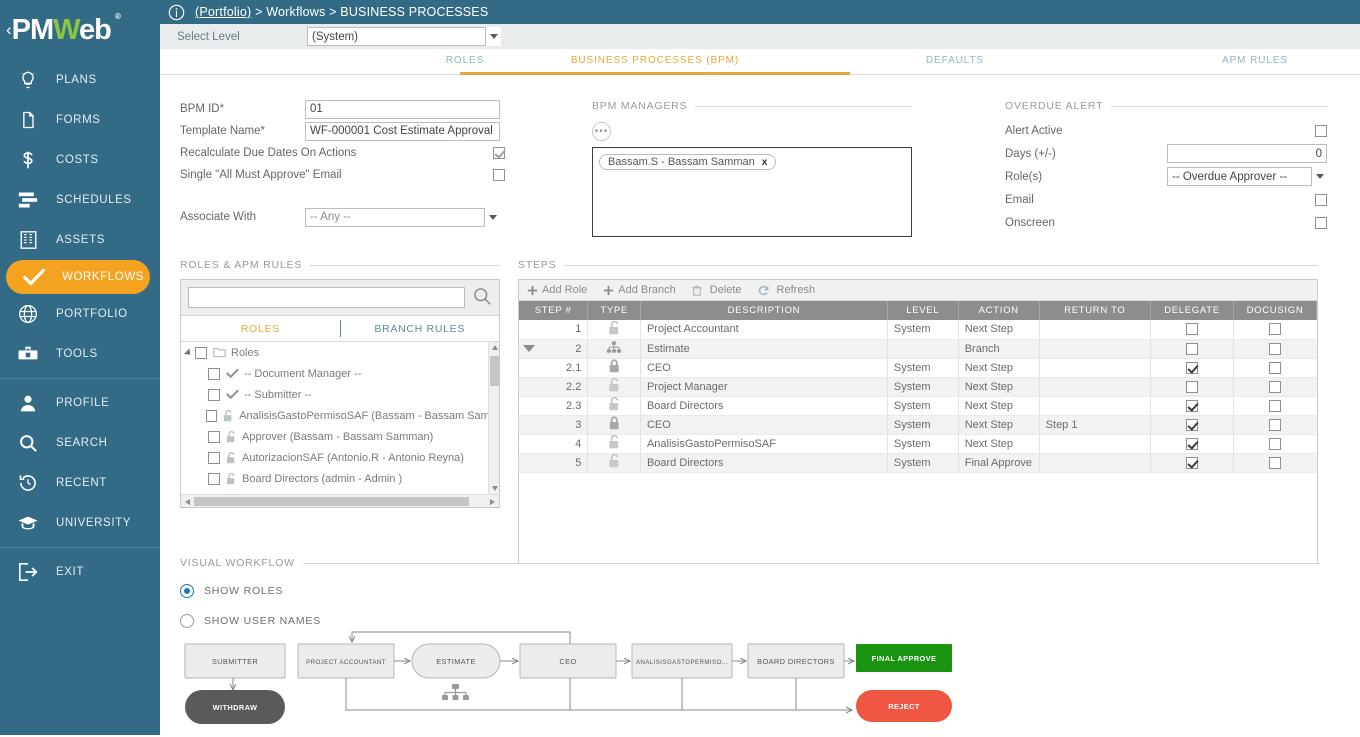 The width and height of the screenshot is (1360, 737). Describe the element at coordinates (80, 30) in the screenshot. I see `app-logo: ‹ PMWeb ®` at that location.